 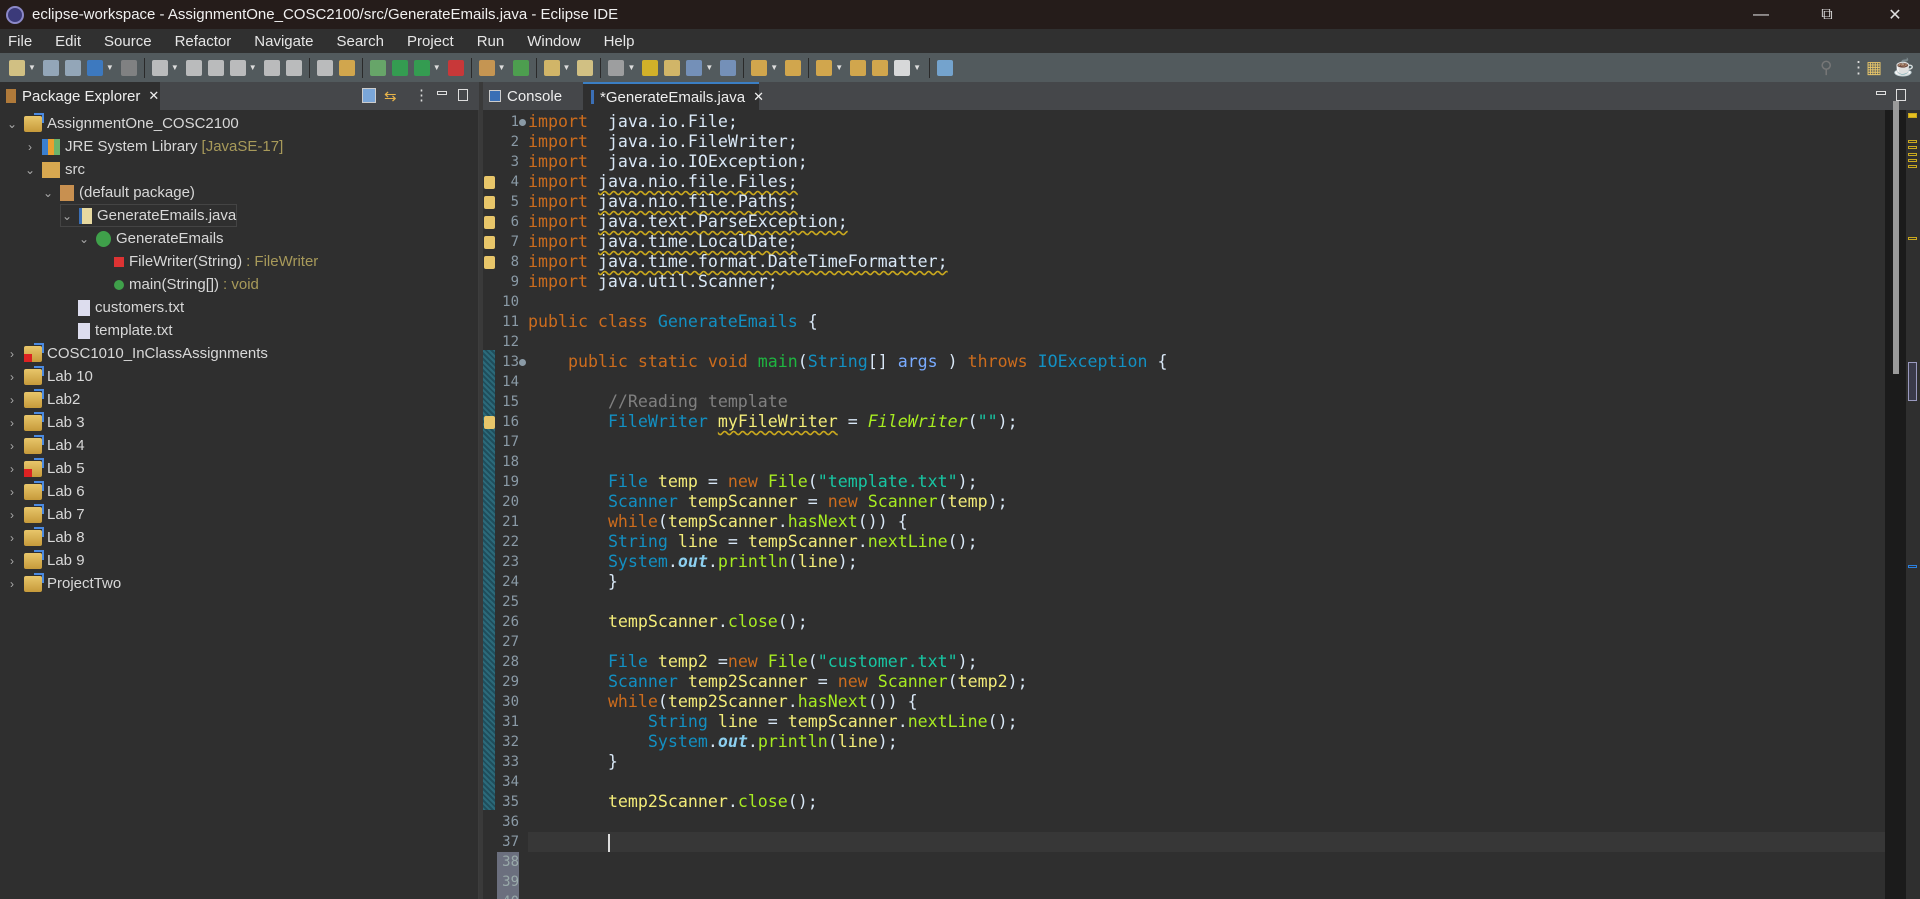 What do you see at coordinates (118, 192) in the screenshot?
I see `tree-item: ⌄ (default package)` at bounding box center [118, 192].